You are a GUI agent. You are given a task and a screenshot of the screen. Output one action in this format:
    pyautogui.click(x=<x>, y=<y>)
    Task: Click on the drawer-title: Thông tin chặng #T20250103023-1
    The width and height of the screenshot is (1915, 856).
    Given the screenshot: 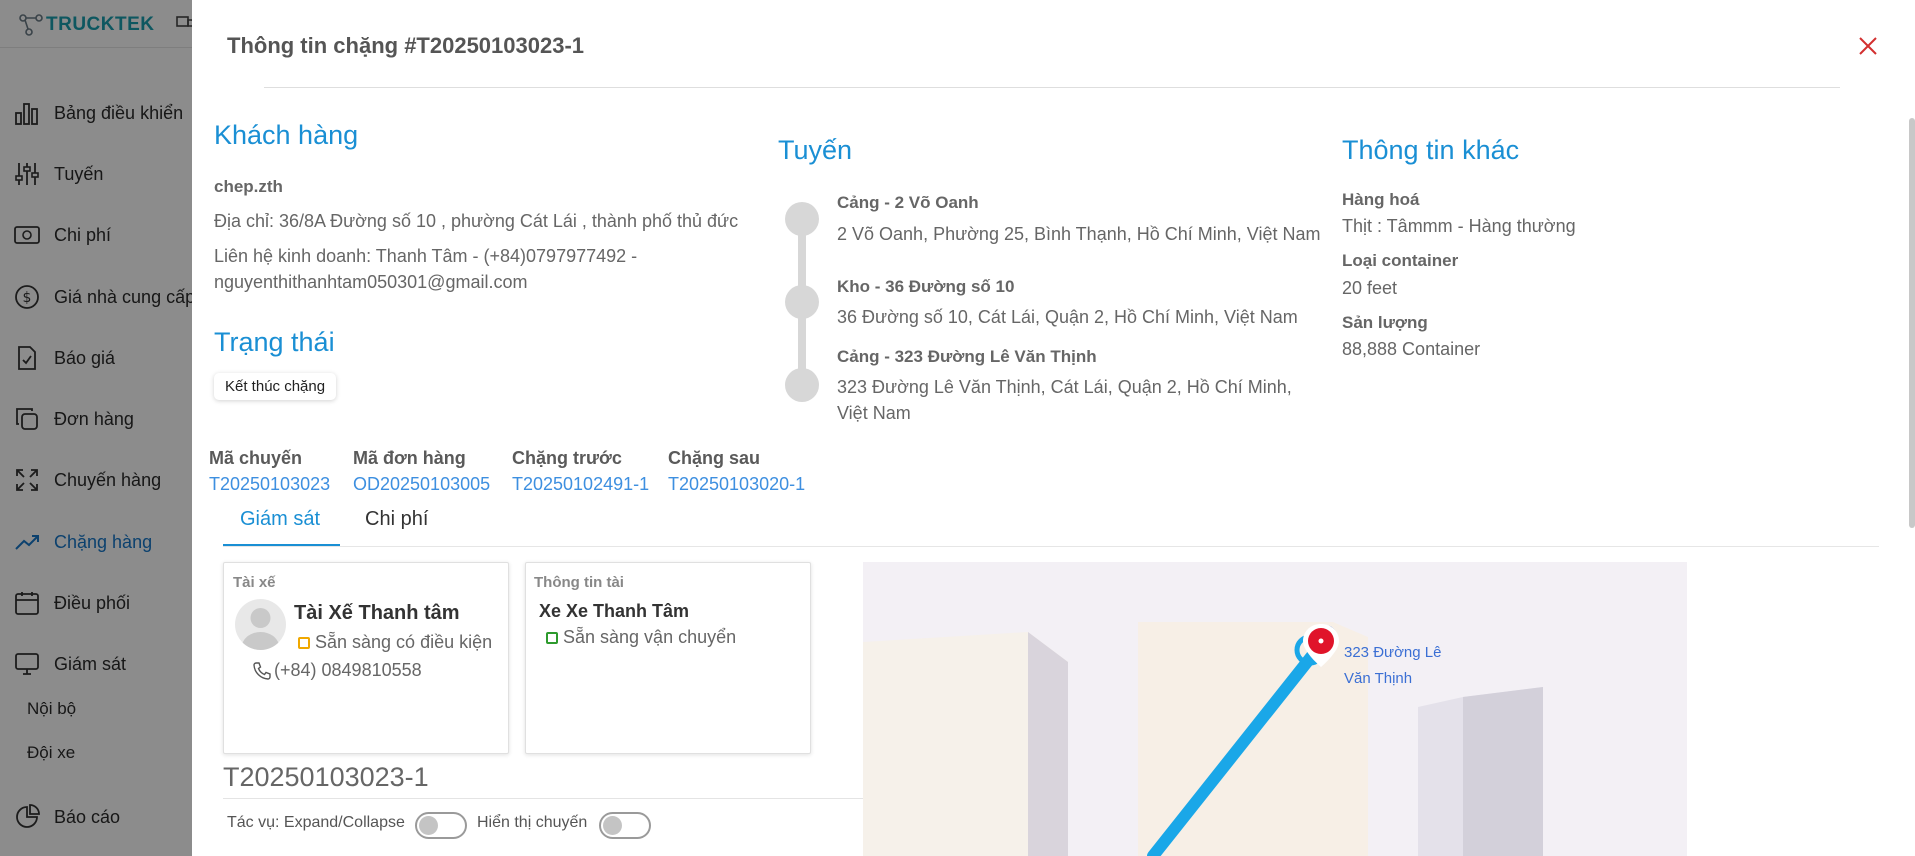 What is the action you would take?
    pyautogui.click(x=406, y=45)
    